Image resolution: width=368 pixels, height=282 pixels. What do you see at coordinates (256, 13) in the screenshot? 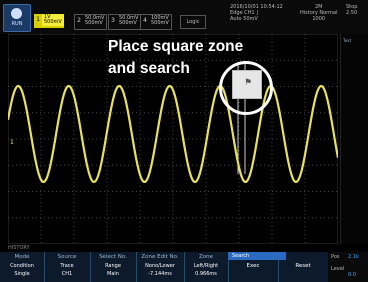
I see `trigger-info: 2016/10/01 10:54:12 Edge CH1 ∫ Auto 50mV` at bounding box center [256, 13].